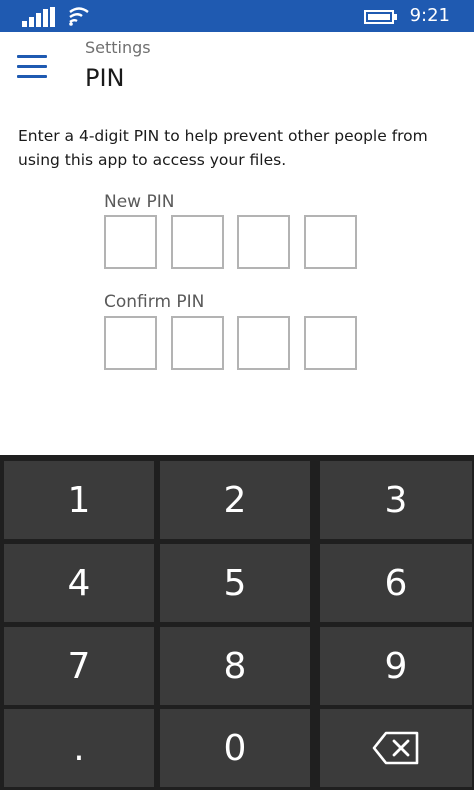  Describe the element at coordinates (231, 242) in the screenshot. I see `new-pin-fields` at that location.